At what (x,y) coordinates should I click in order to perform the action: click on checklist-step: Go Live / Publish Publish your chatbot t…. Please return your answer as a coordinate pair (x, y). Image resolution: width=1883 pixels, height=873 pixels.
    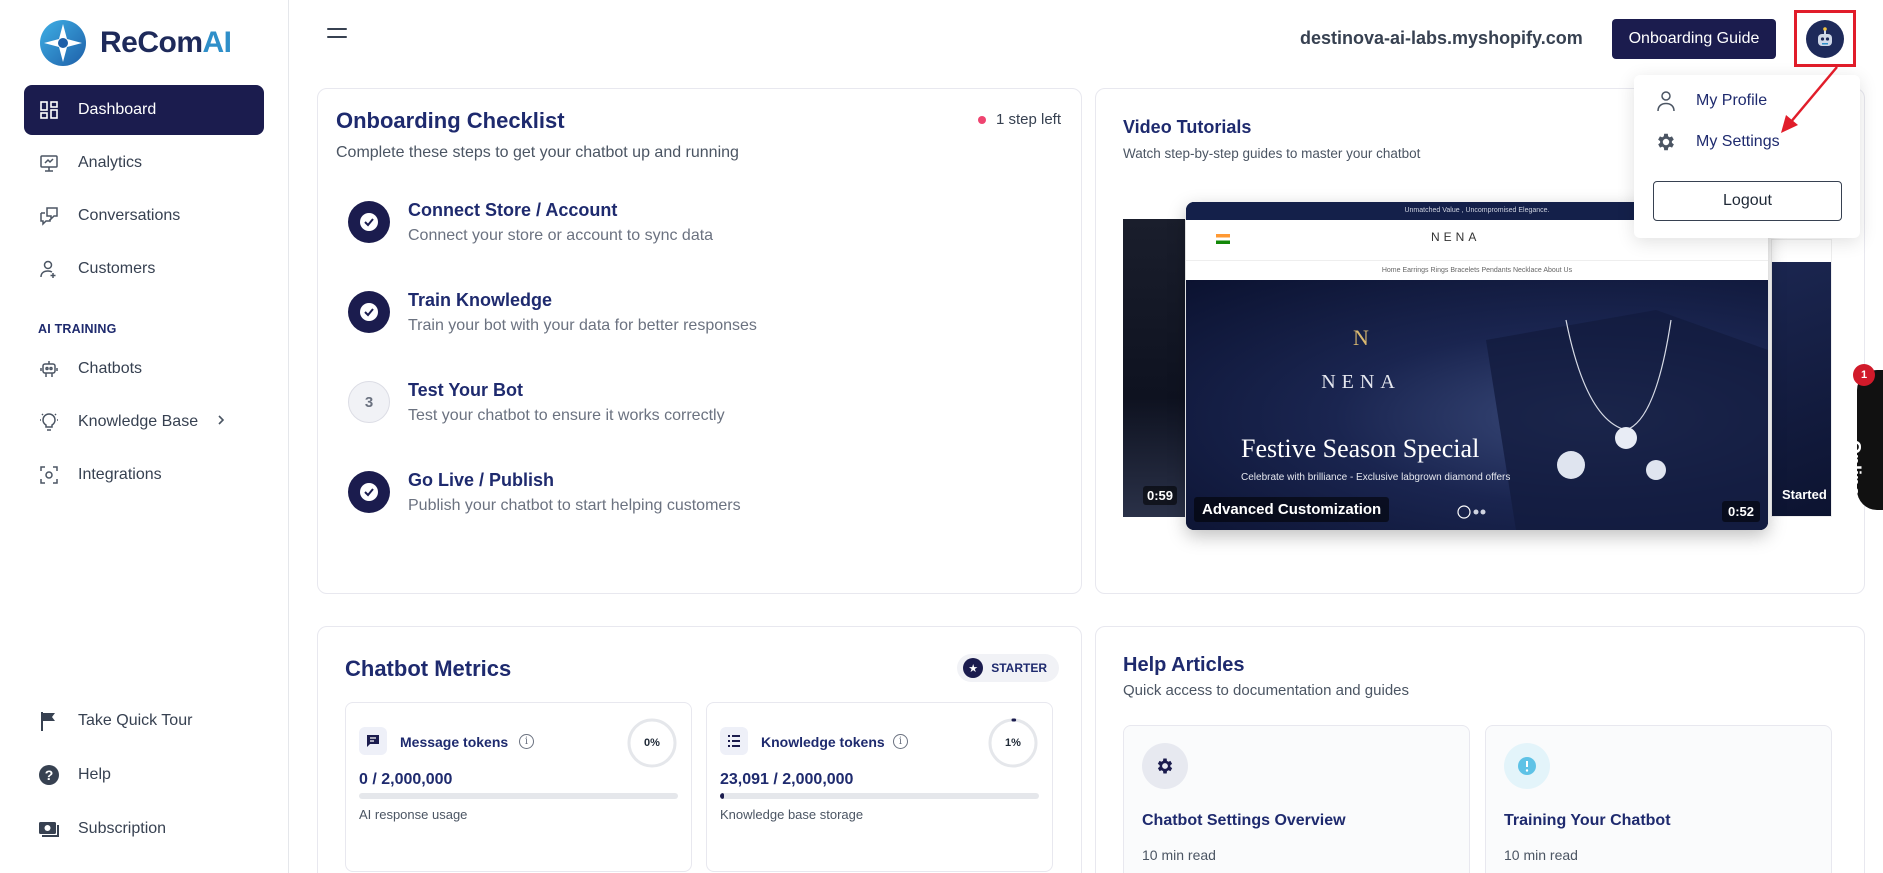
    Looking at the image, I should click on (552, 514).